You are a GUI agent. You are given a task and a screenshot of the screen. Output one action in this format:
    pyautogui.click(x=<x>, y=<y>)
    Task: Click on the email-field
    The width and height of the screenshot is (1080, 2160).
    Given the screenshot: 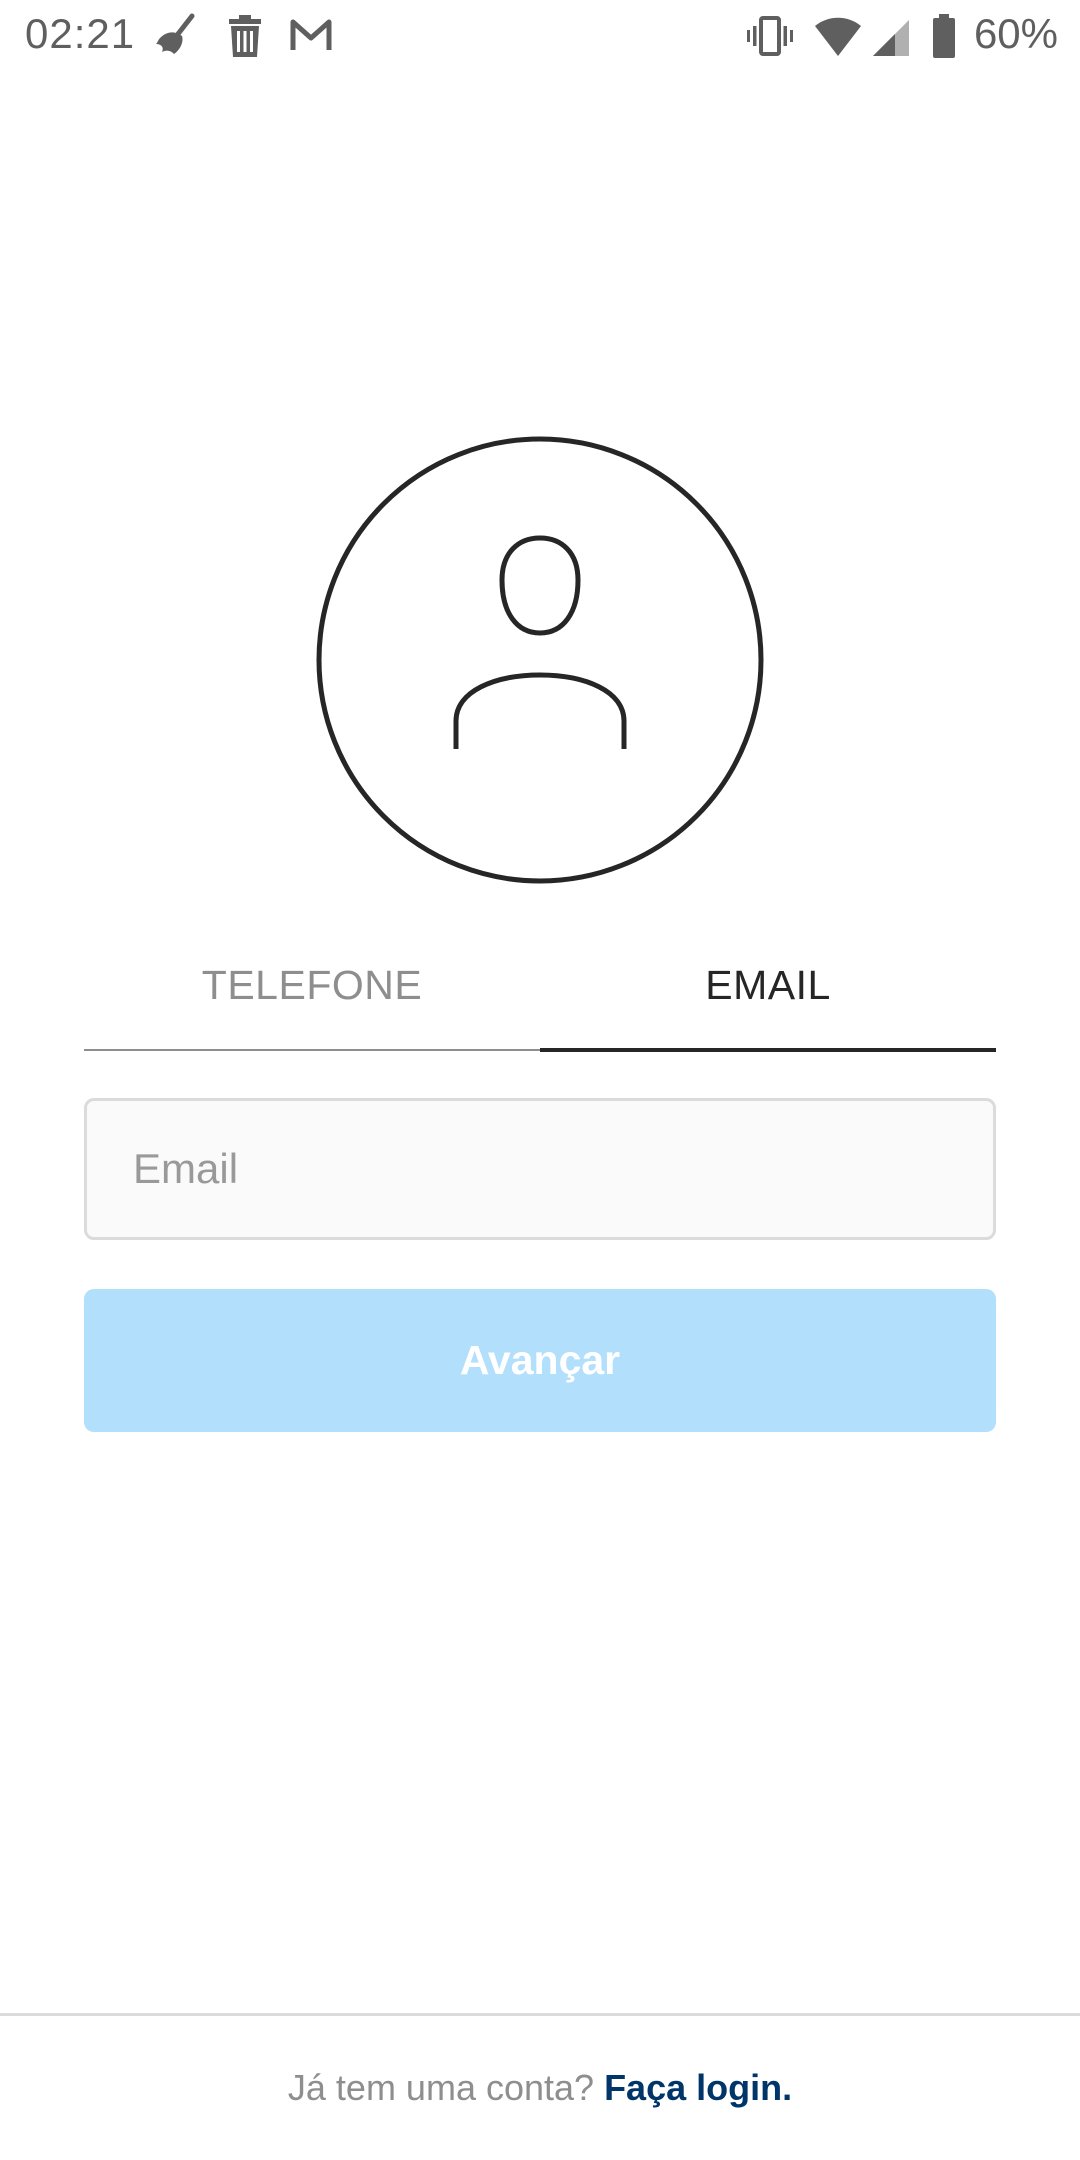 What is the action you would take?
    pyautogui.click(x=540, y=1169)
    